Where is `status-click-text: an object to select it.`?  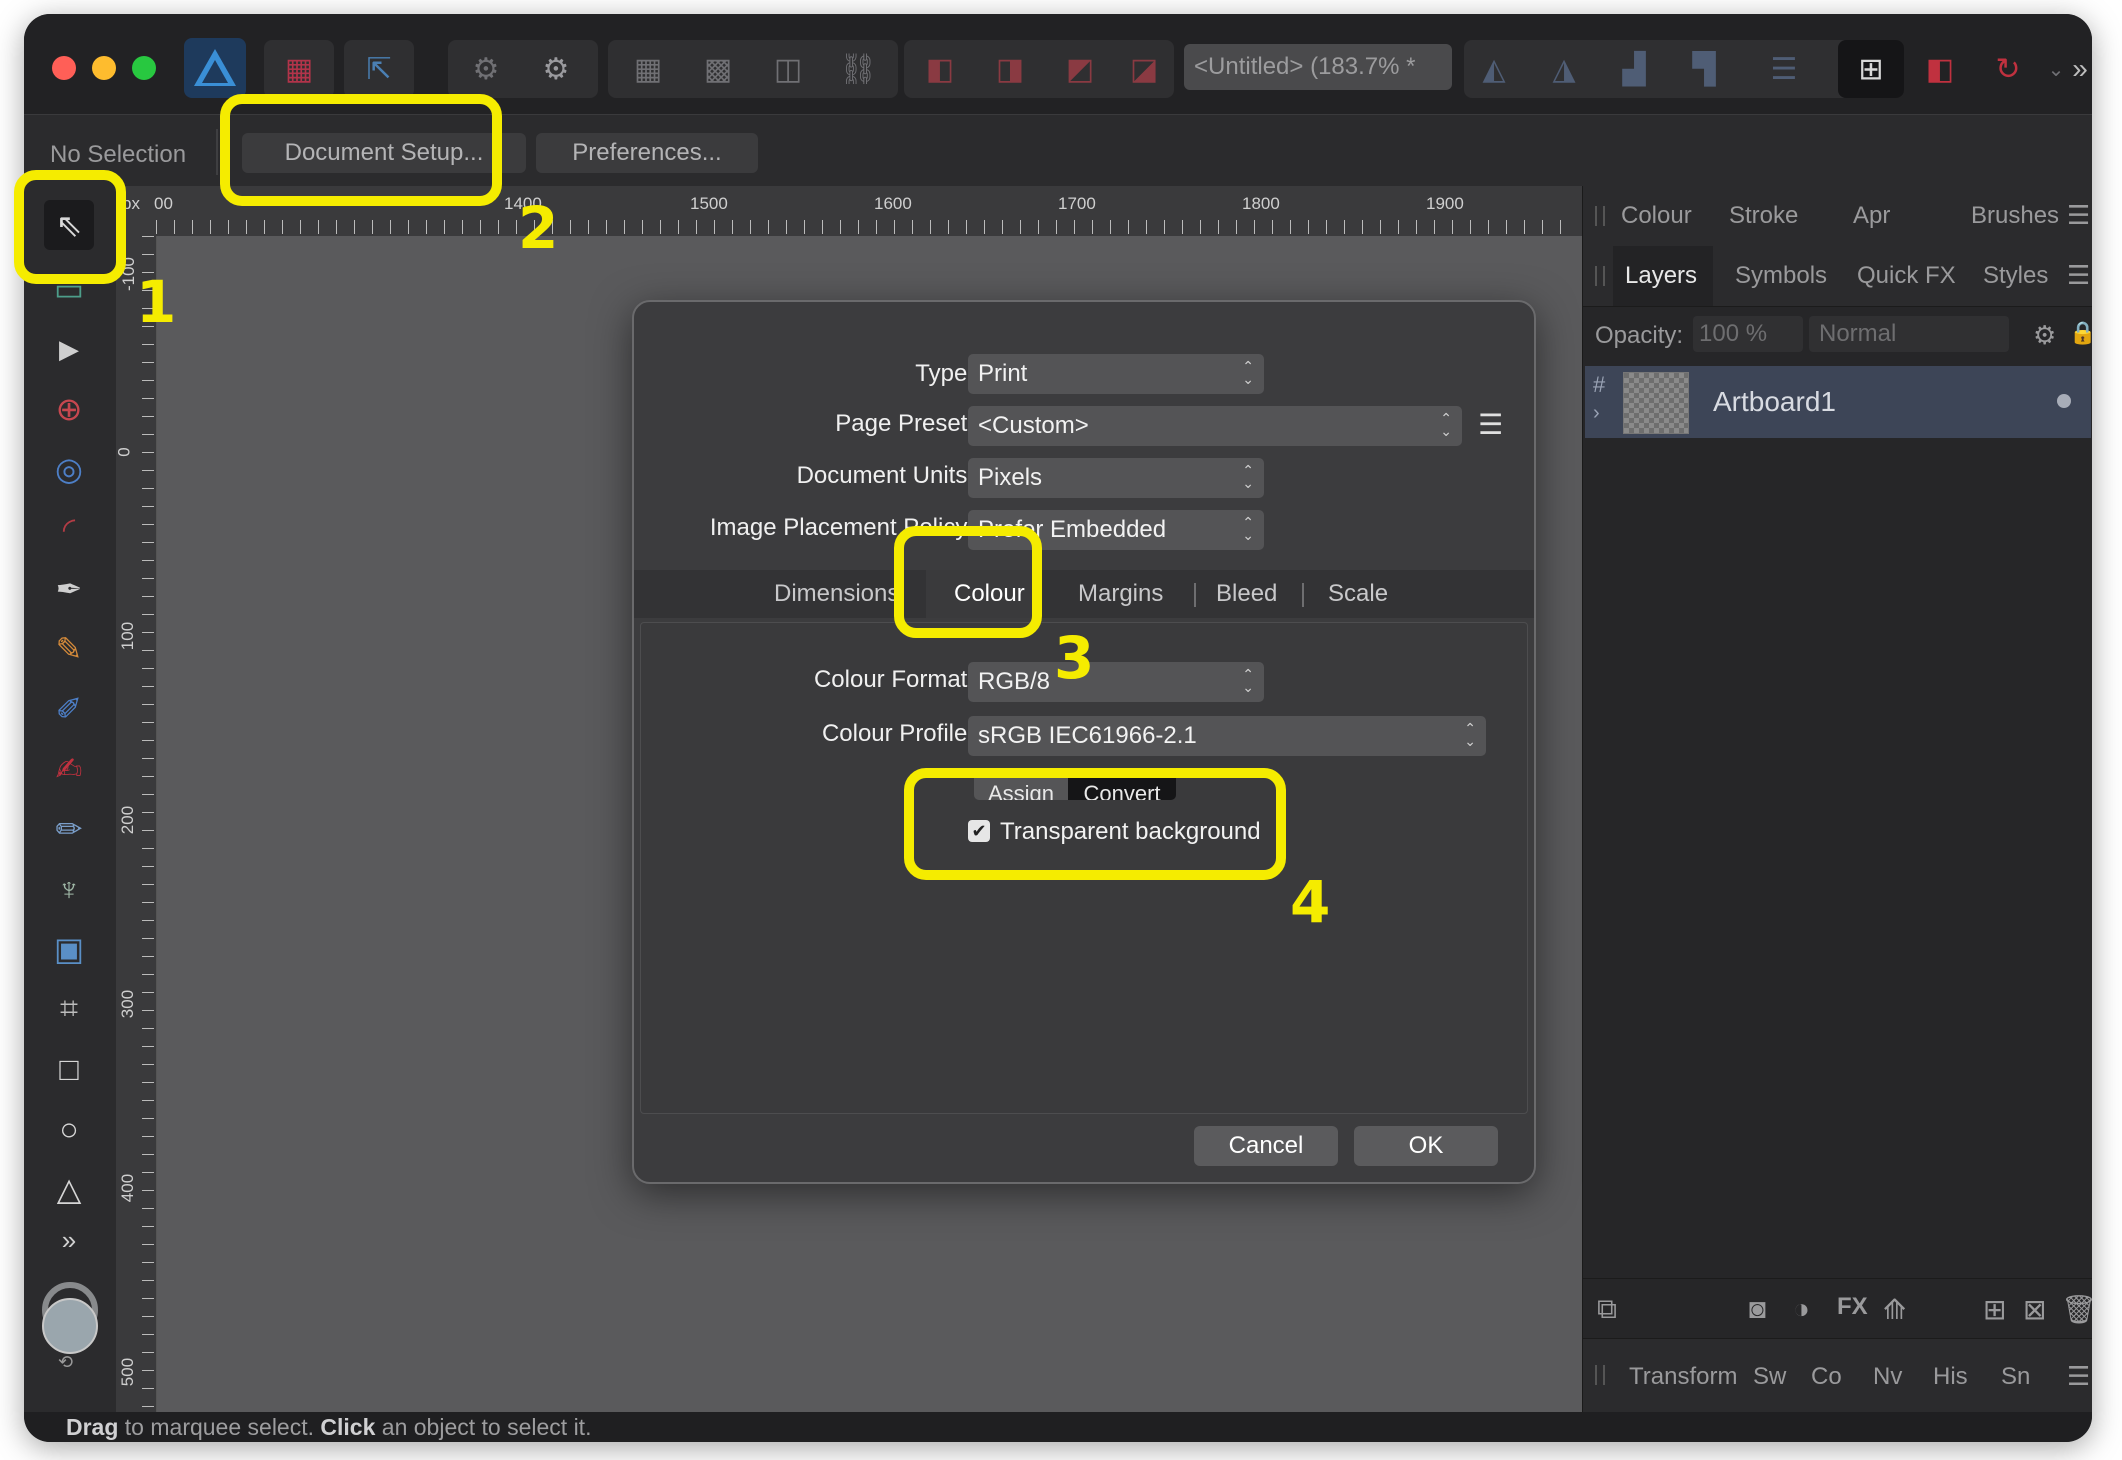
status-click-text: an object to select it. is located at coordinates (483, 1427).